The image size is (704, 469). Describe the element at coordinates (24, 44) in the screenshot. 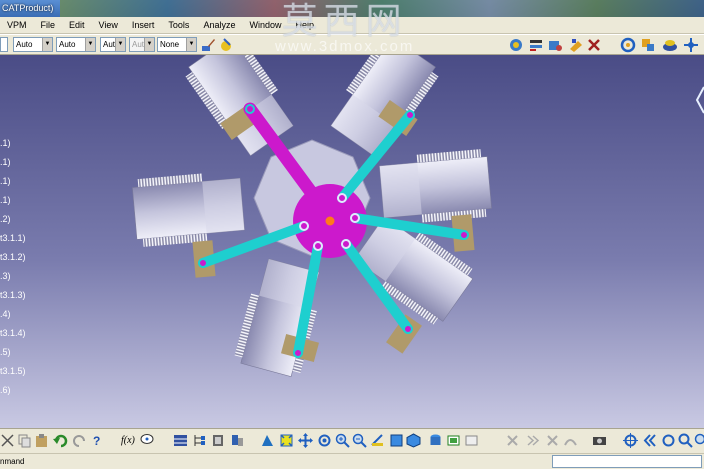

I see `color-combo-value: Auto` at that location.